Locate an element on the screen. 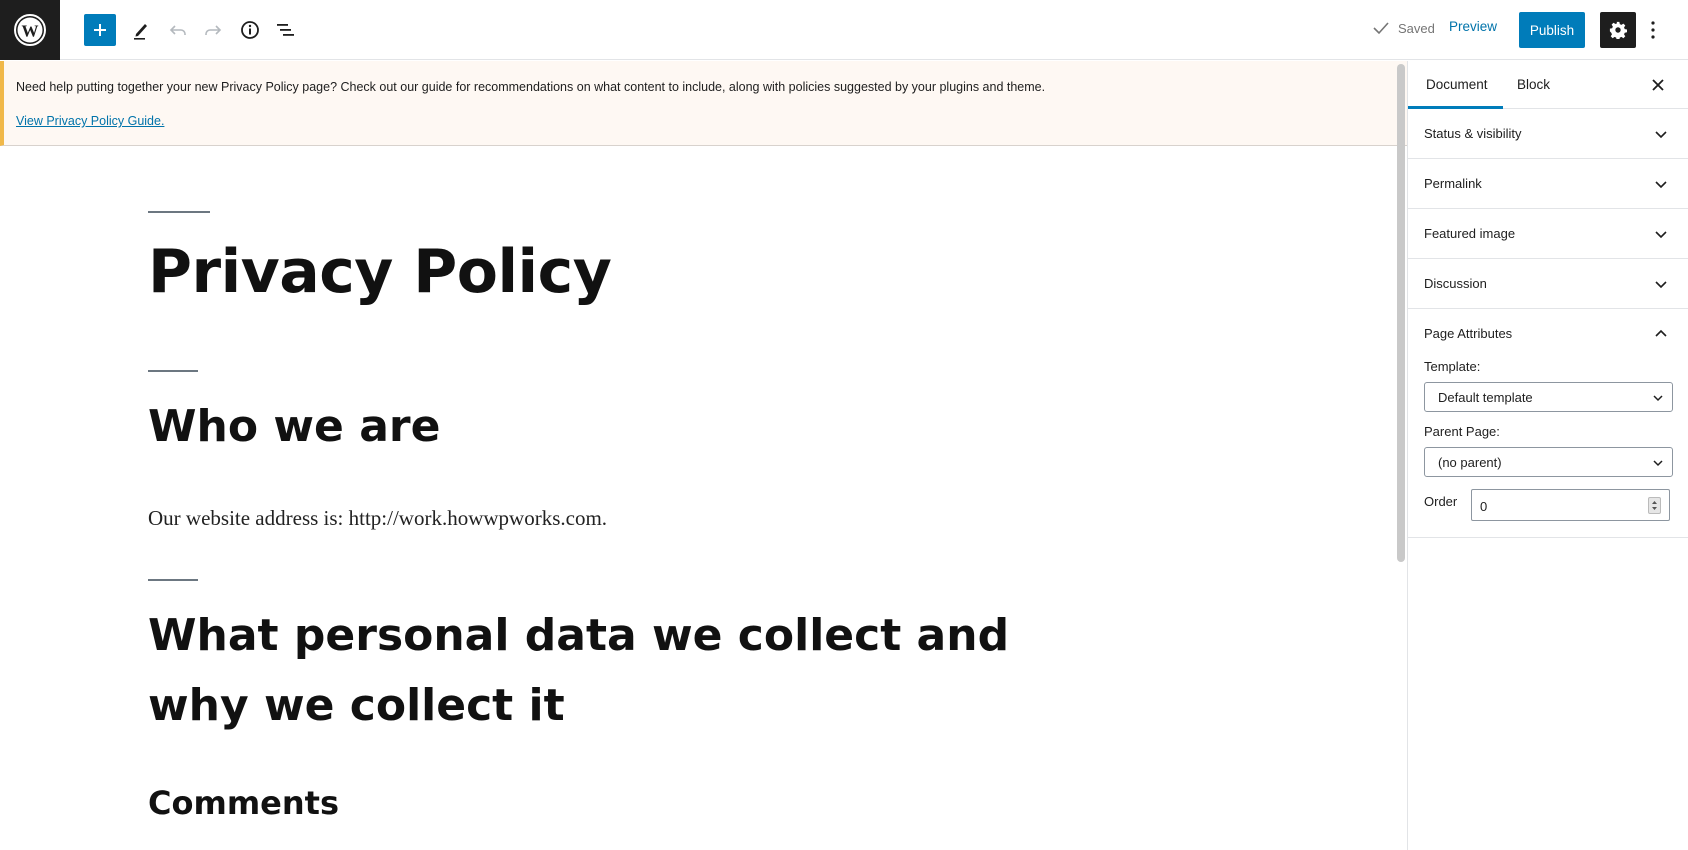 The image size is (1688, 850). order-value: 0 is located at coordinates (1484, 506).